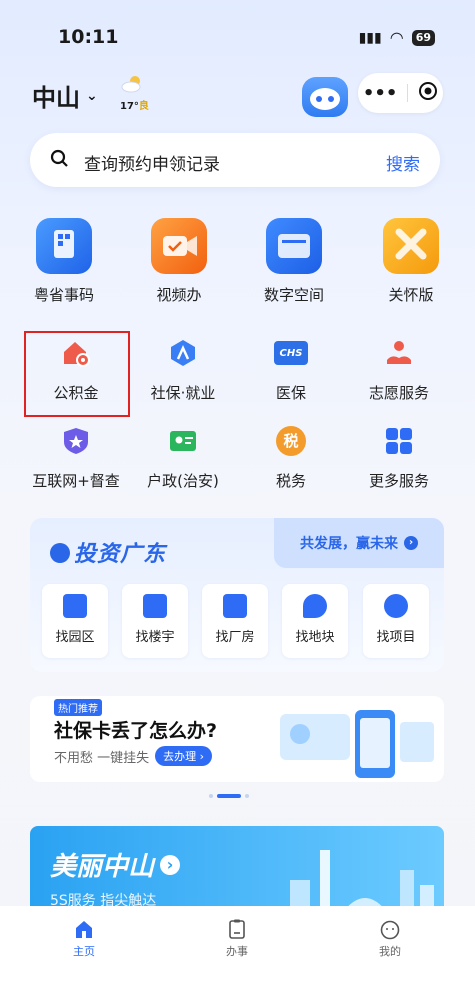  I want to click on invest-find-factory: 找厂房, so click(235, 621).